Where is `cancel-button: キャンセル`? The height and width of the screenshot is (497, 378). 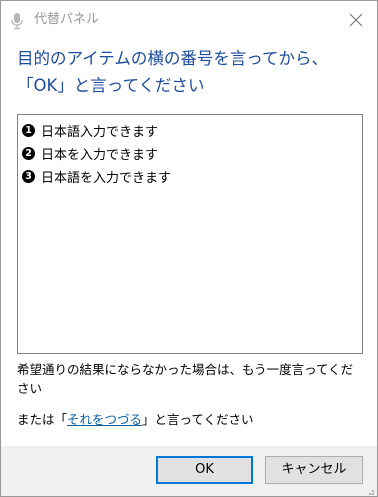
cancel-button: キャンセル is located at coordinates (314, 470).